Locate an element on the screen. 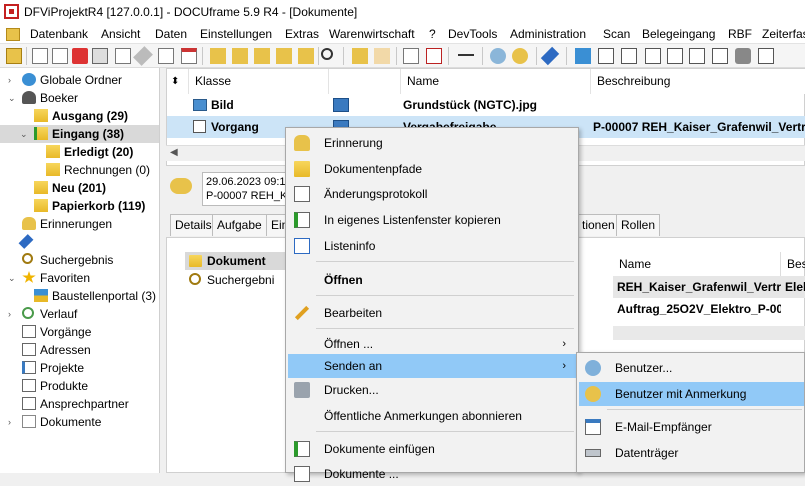 This screenshot has width=805, height=486. folder-new-icon is located at coordinates (240, 56).